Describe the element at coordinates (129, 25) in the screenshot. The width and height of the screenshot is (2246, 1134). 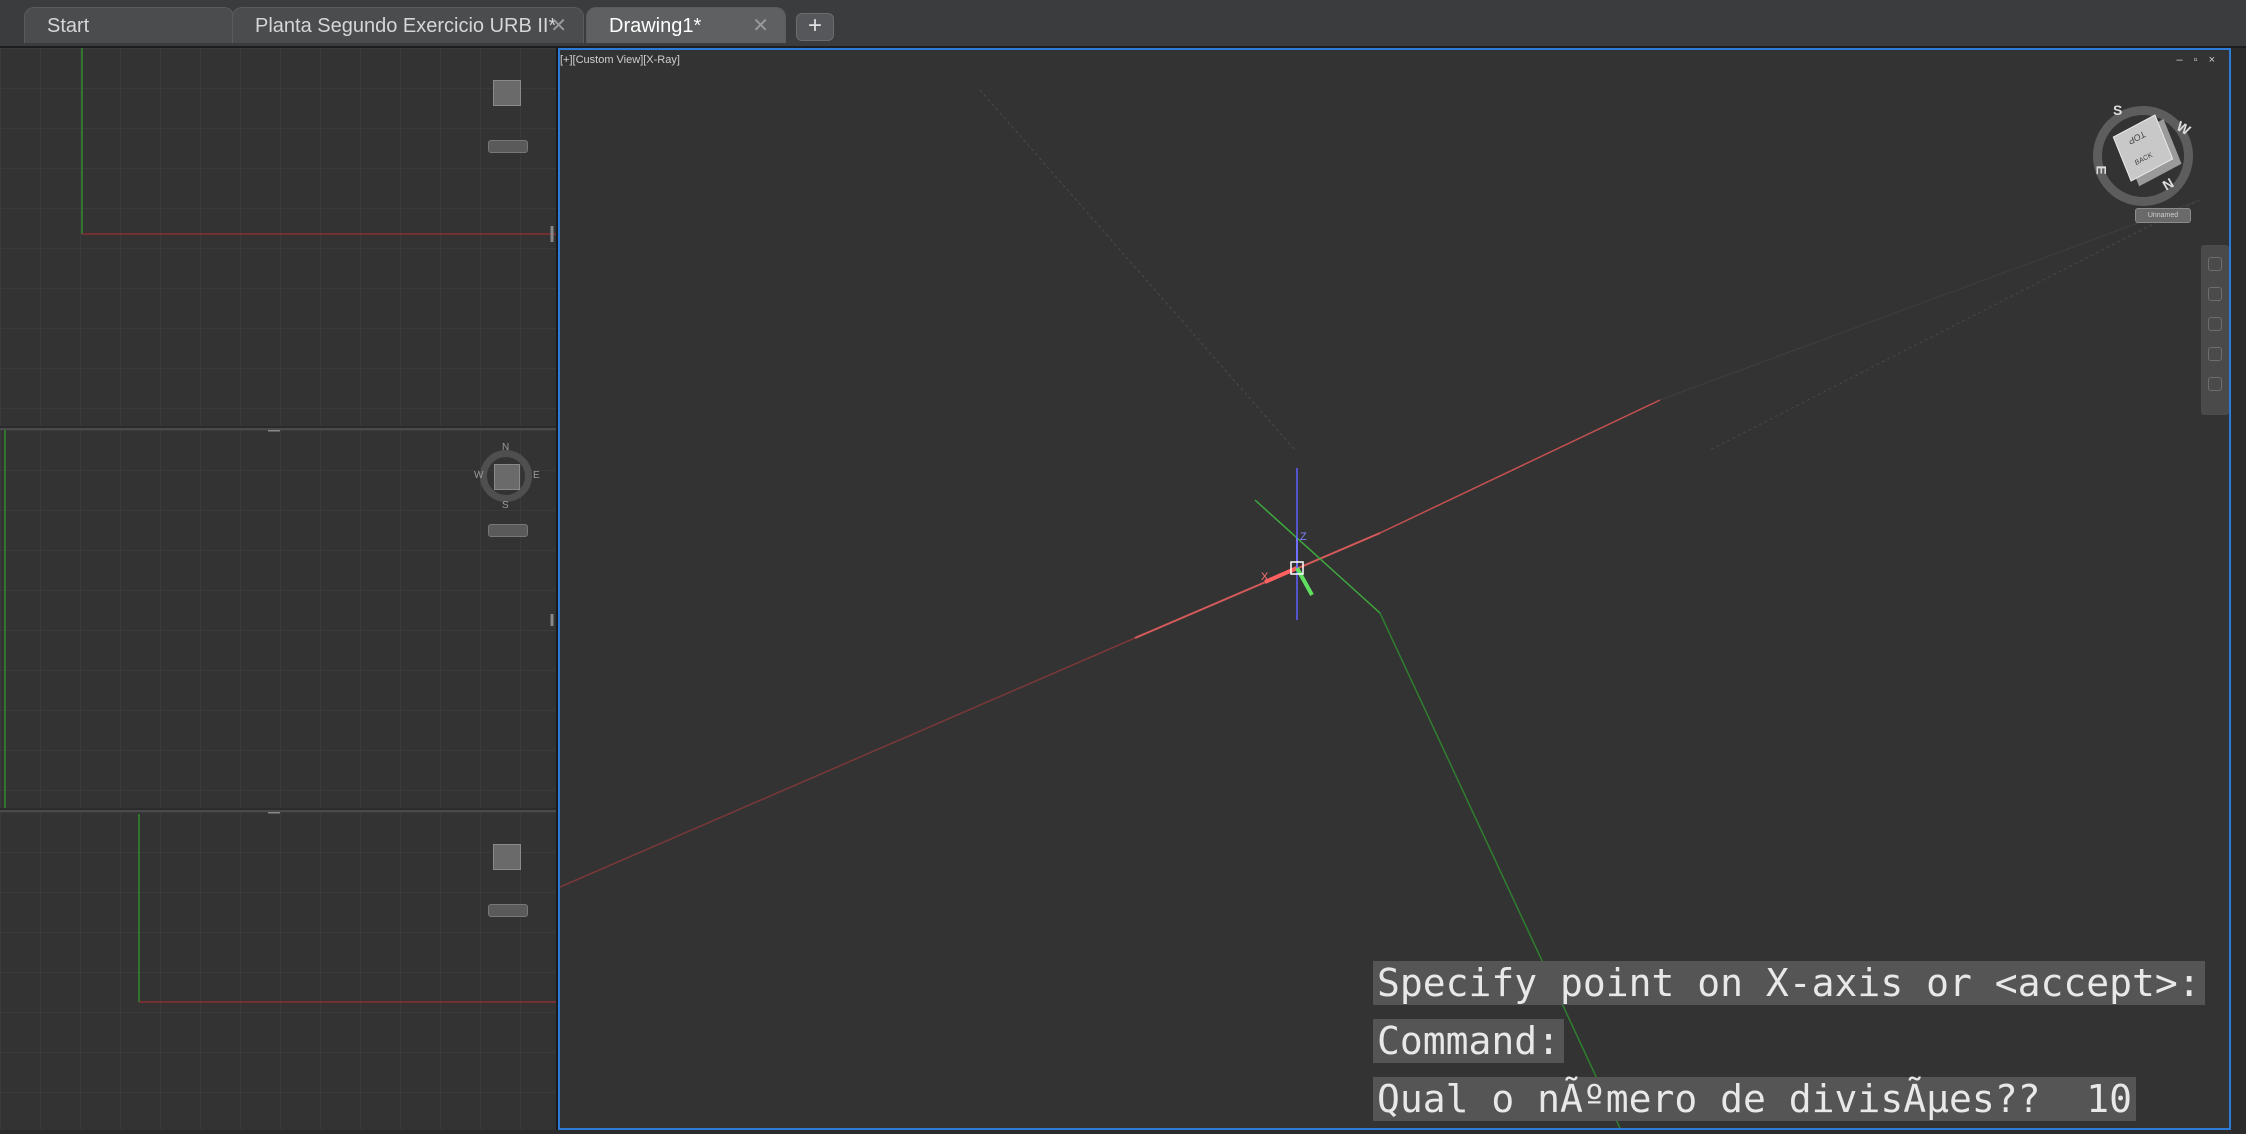
I see `tab-start: Start` at that location.